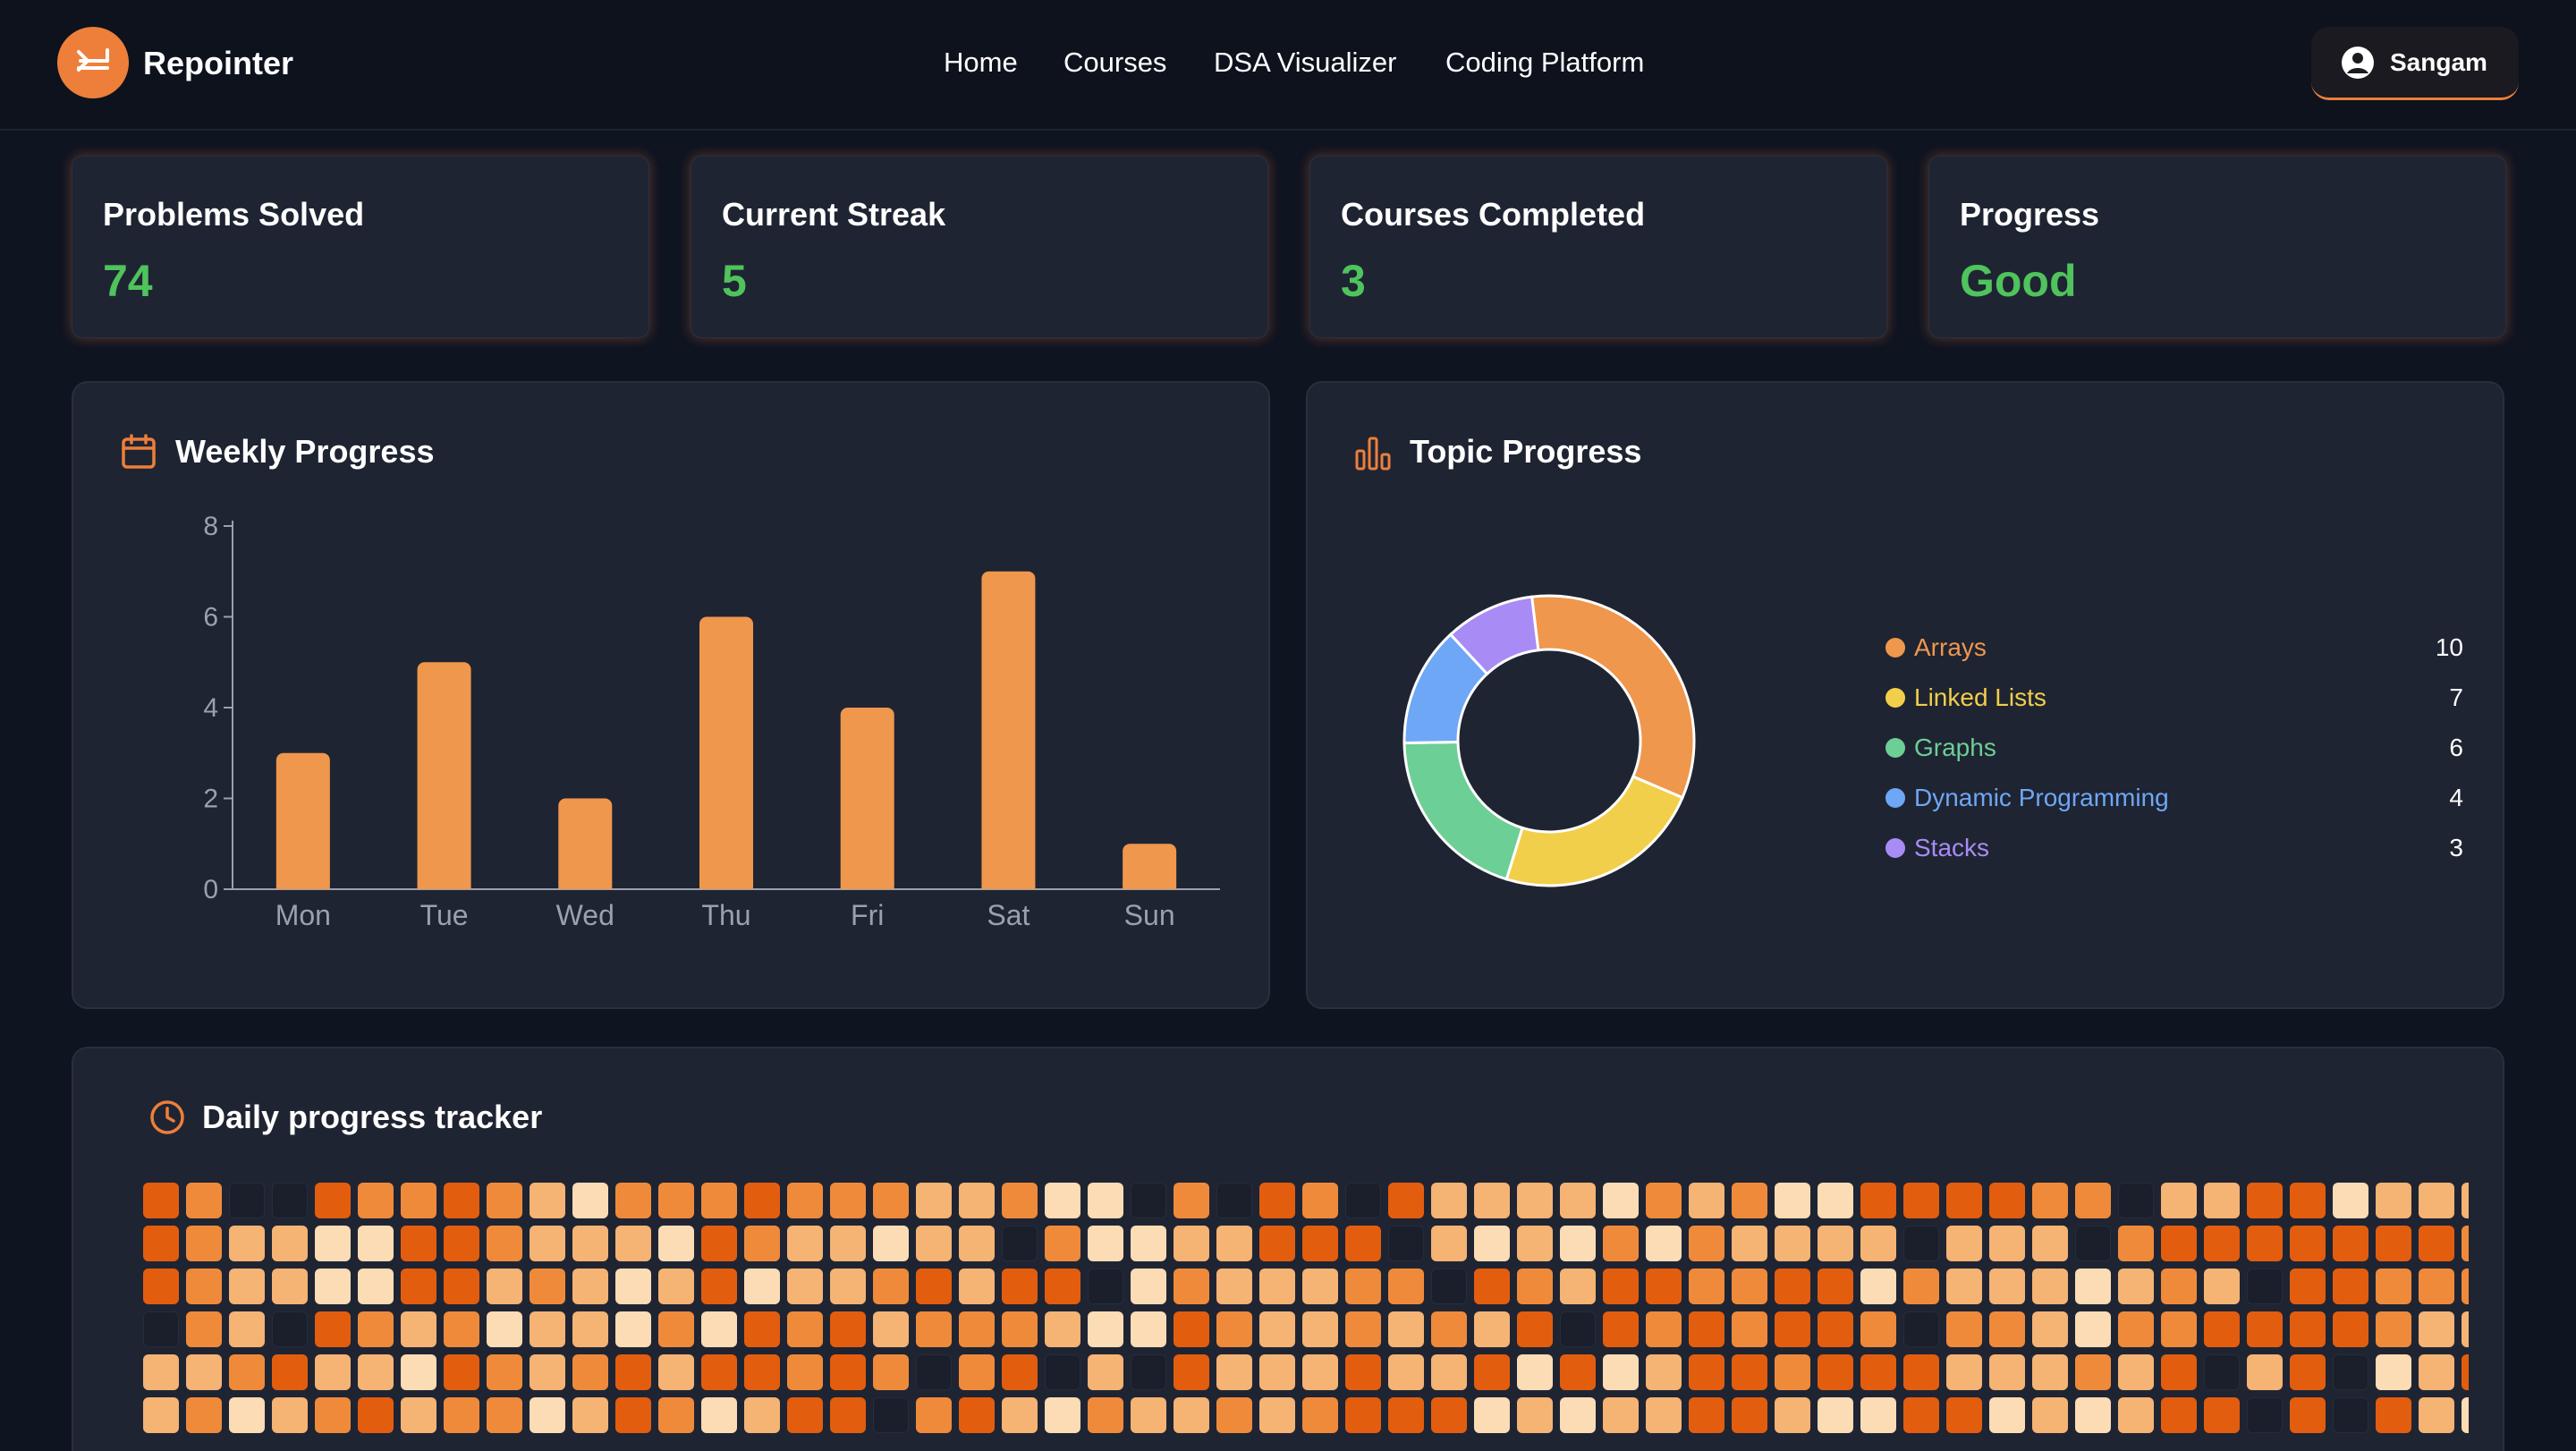 This screenshot has height=1451, width=2576. I want to click on nav-courses-link: Courses, so click(1114, 63).